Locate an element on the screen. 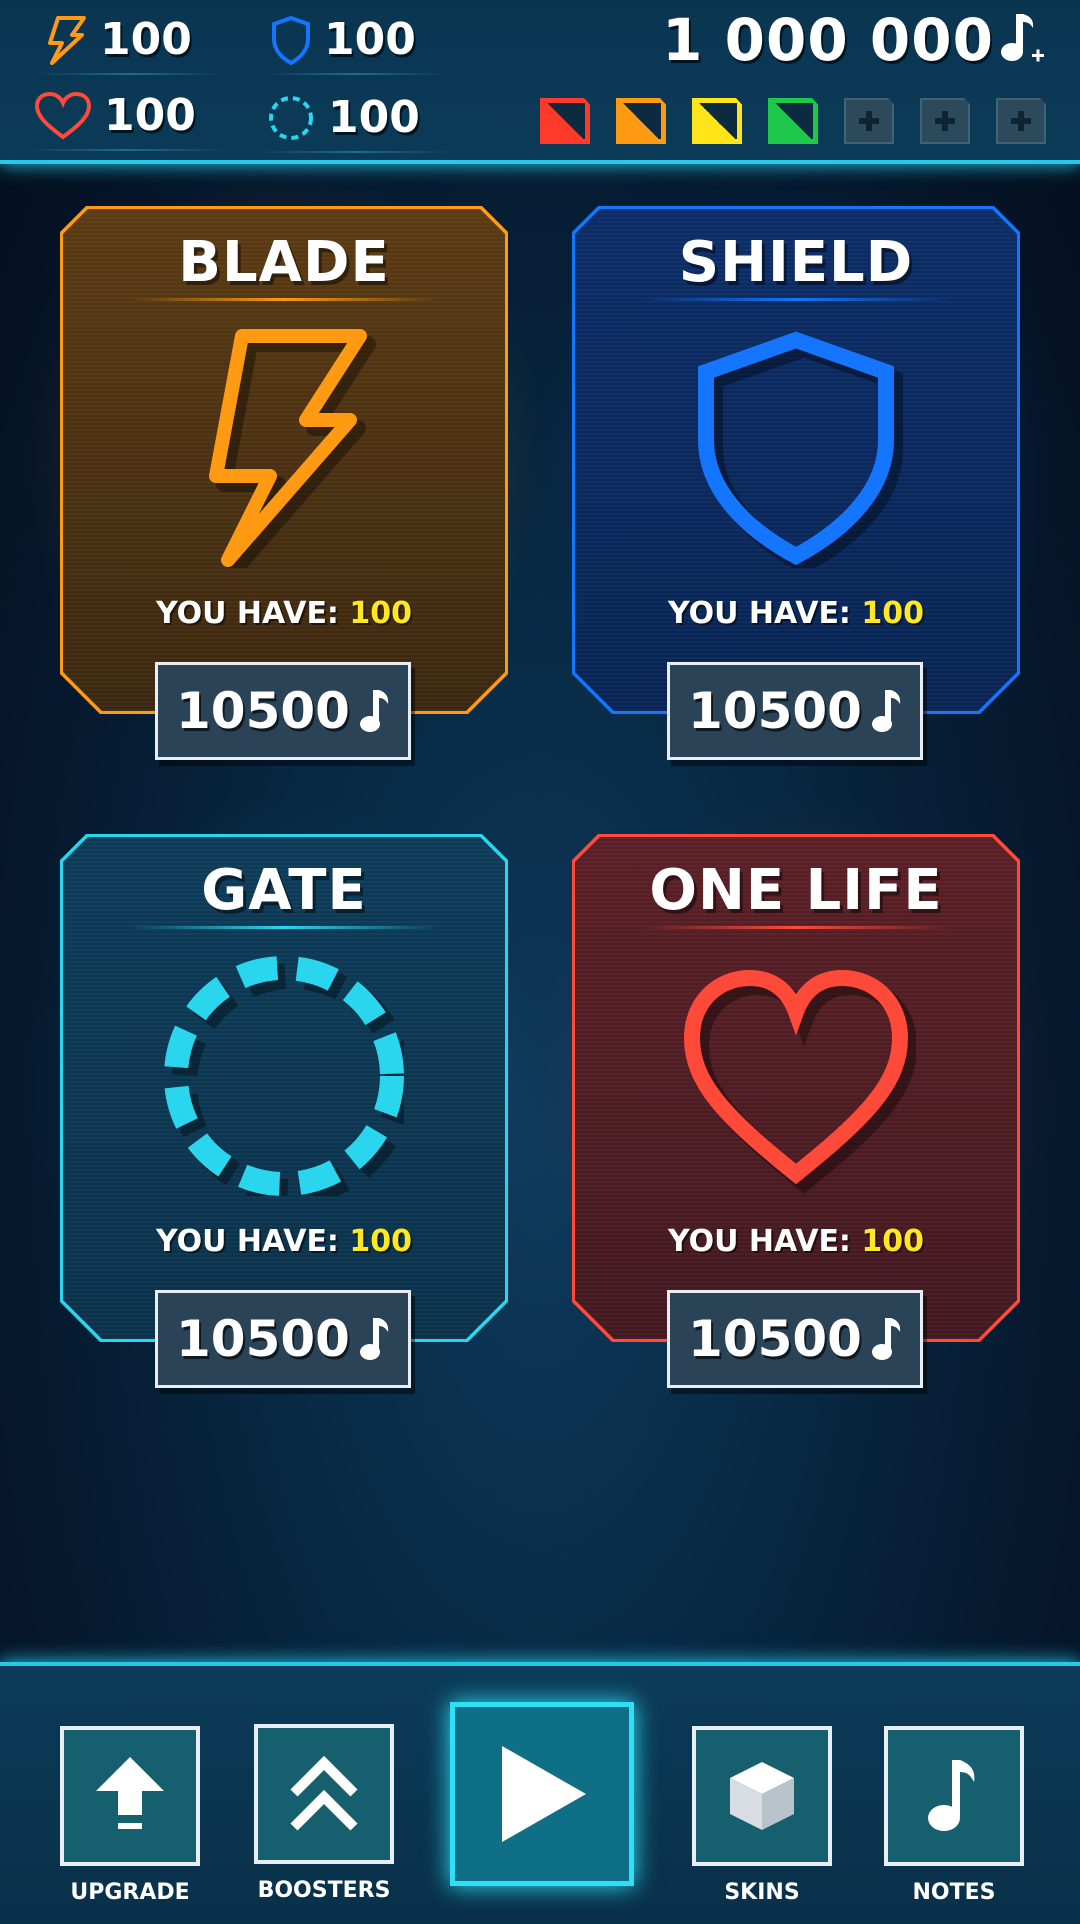  card-title: ONE LIFE is located at coordinates (796, 890).